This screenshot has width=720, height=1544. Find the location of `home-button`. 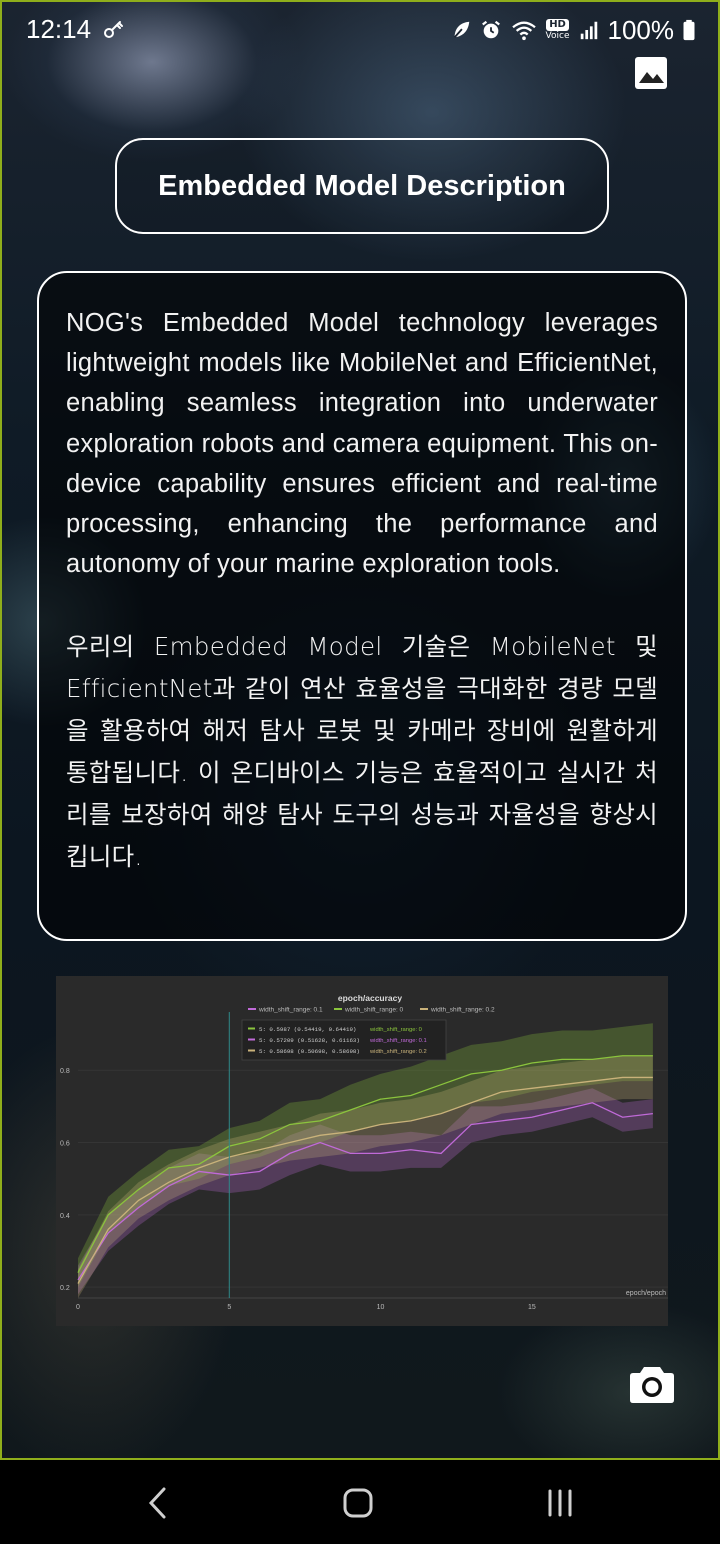

home-button is located at coordinates (358, 1503).